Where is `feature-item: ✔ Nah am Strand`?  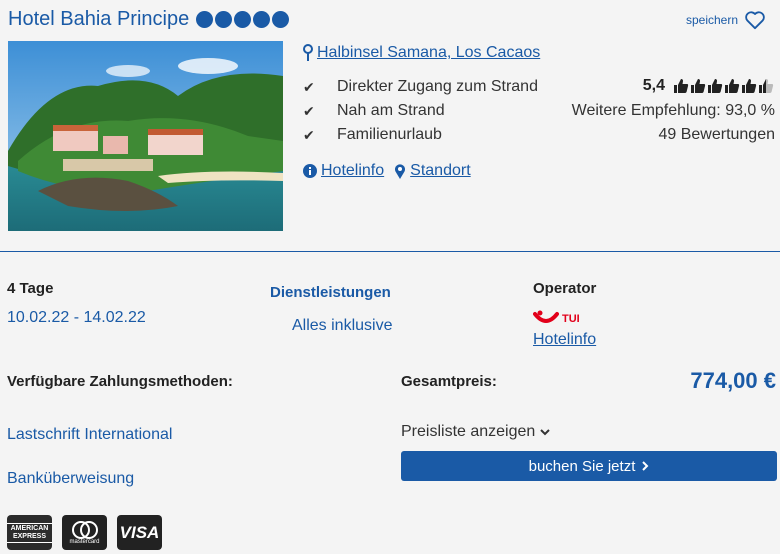 feature-item: ✔ Nah am Strand is located at coordinates (374, 111).